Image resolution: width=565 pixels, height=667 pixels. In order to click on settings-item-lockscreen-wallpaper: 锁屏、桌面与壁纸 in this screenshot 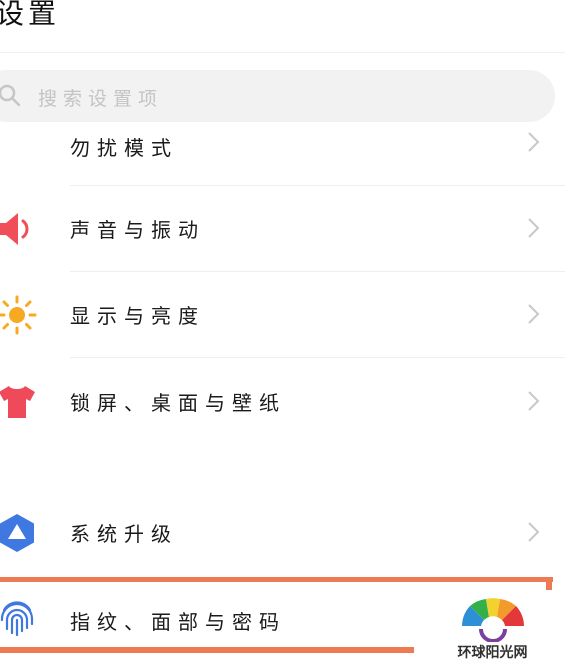, I will do `click(282, 402)`.